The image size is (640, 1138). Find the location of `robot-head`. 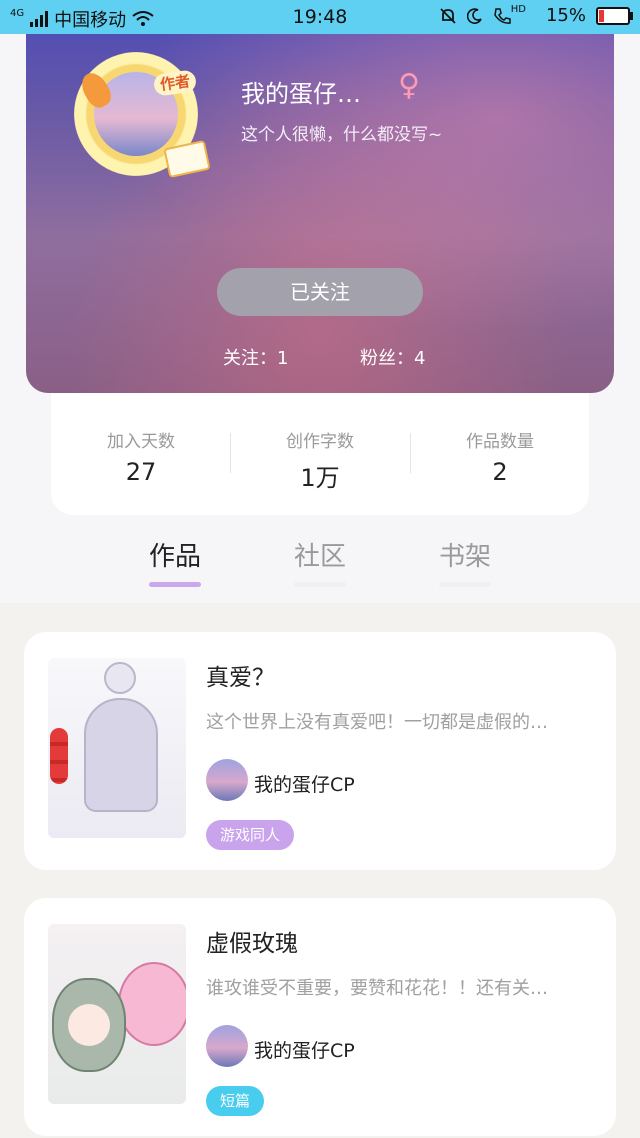

robot-head is located at coordinates (120, 678).